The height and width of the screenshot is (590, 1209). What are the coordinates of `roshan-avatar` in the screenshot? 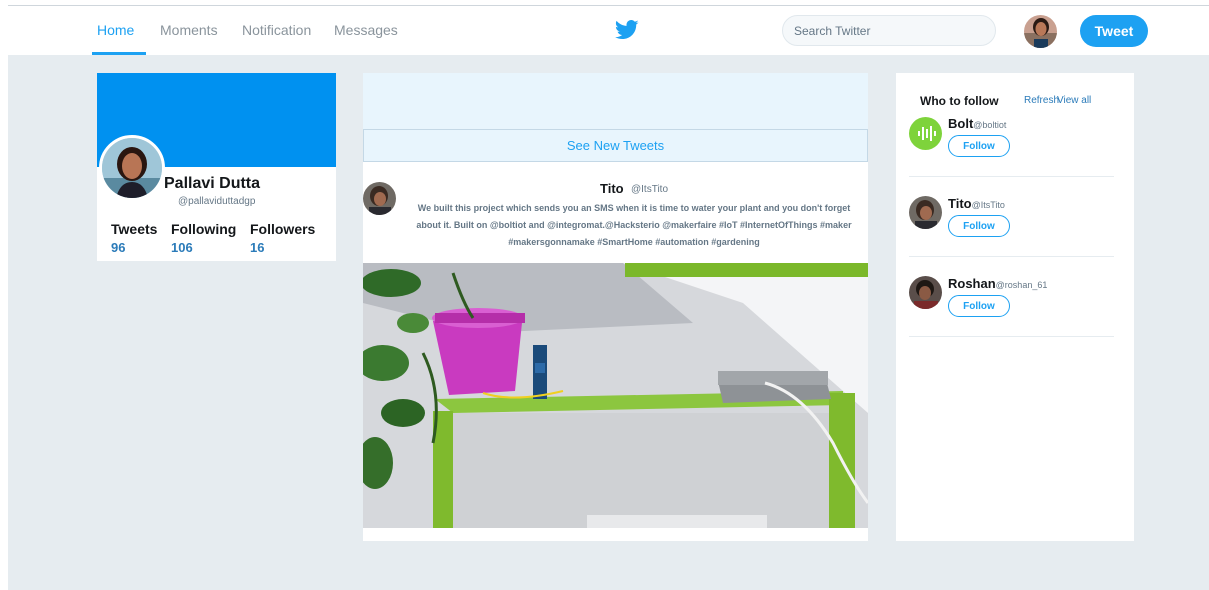 It's located at (925, 292).